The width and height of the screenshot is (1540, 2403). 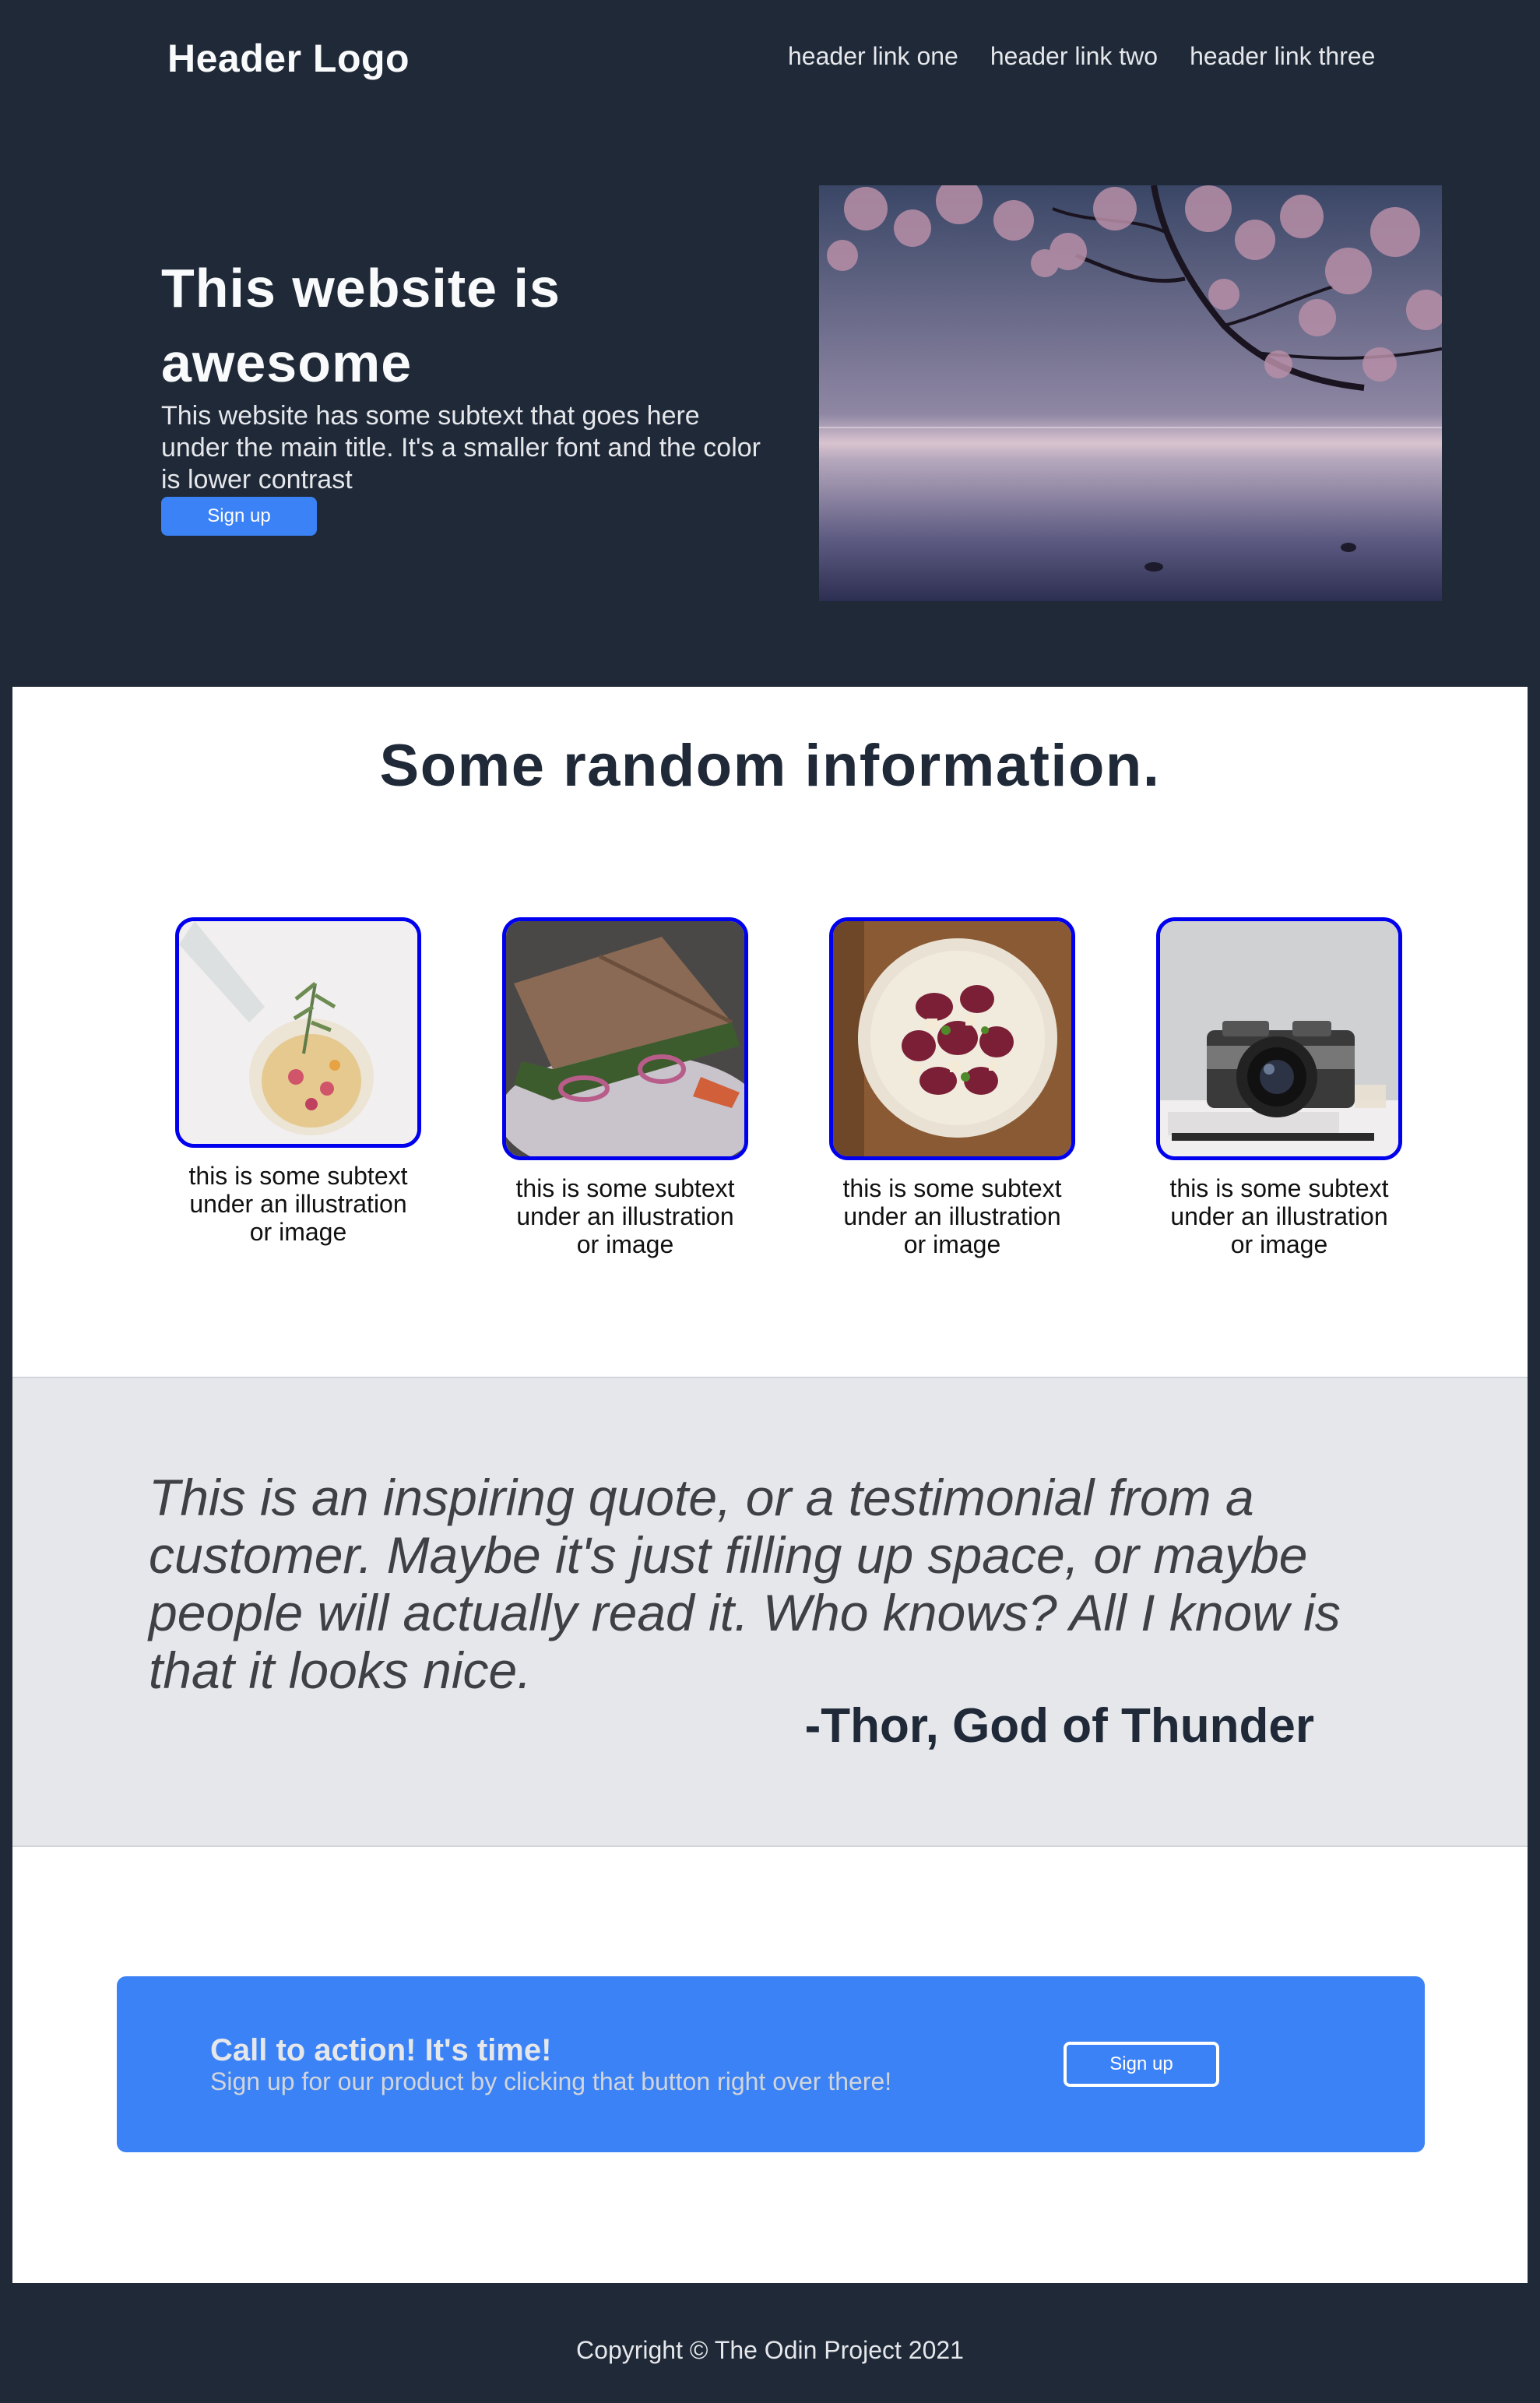 I want to click on cherry-blossom-lake-image, so click(x=1130, y=393).